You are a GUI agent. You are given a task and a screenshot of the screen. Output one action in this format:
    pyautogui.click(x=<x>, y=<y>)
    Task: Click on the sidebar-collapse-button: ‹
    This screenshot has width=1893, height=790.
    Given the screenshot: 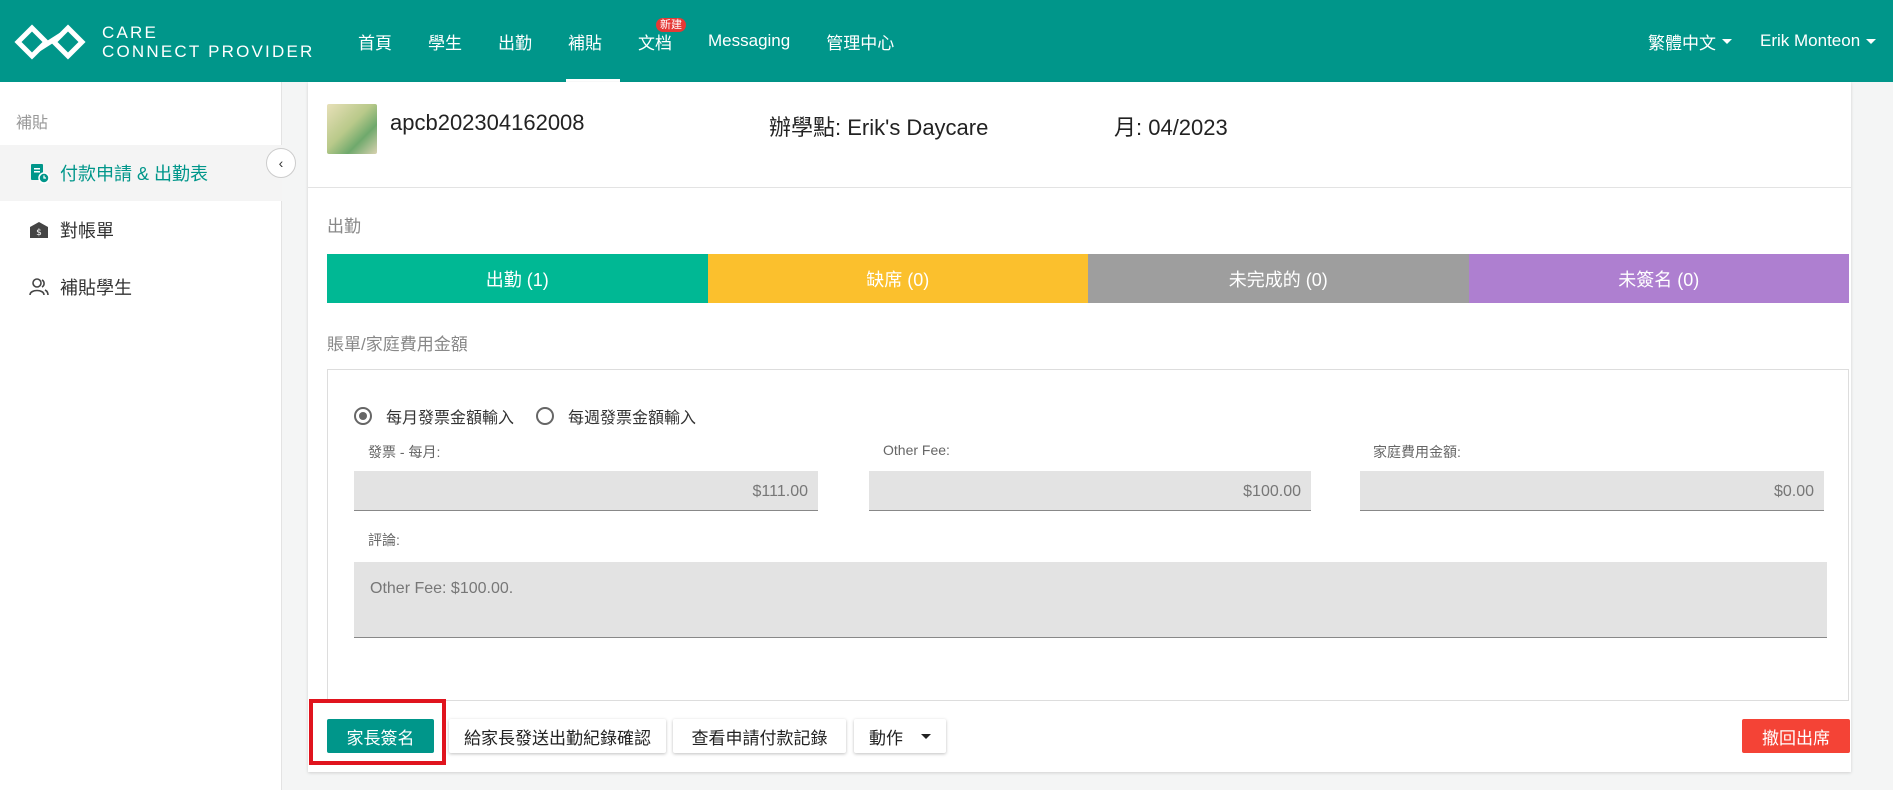 What is the action you would take?
    pyautogui.click(x=281, y=163)
    